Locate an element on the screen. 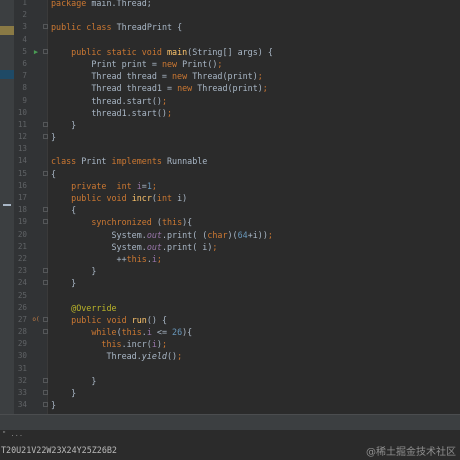 This screenshot has height=460, width=460. code-token: () is located at coordinates (172, 356).